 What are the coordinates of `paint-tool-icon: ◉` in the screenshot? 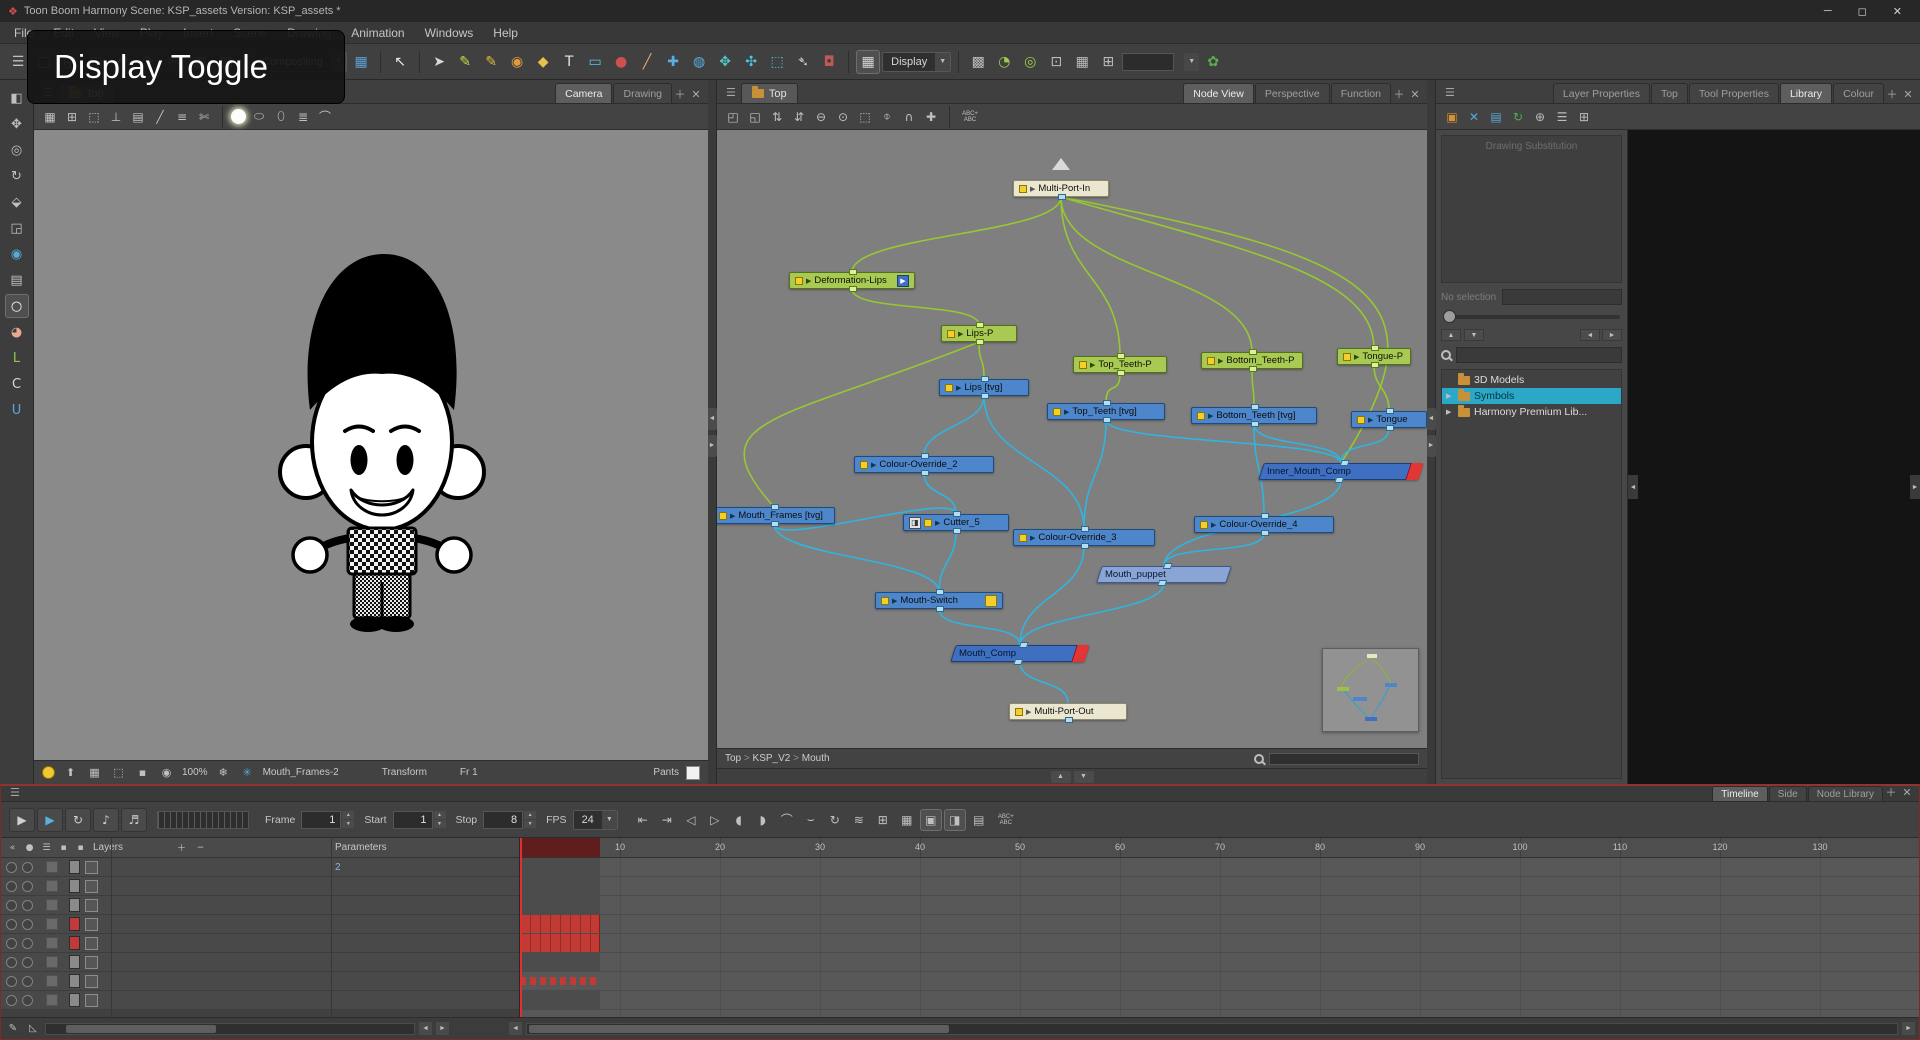 It's located at (517, 62).